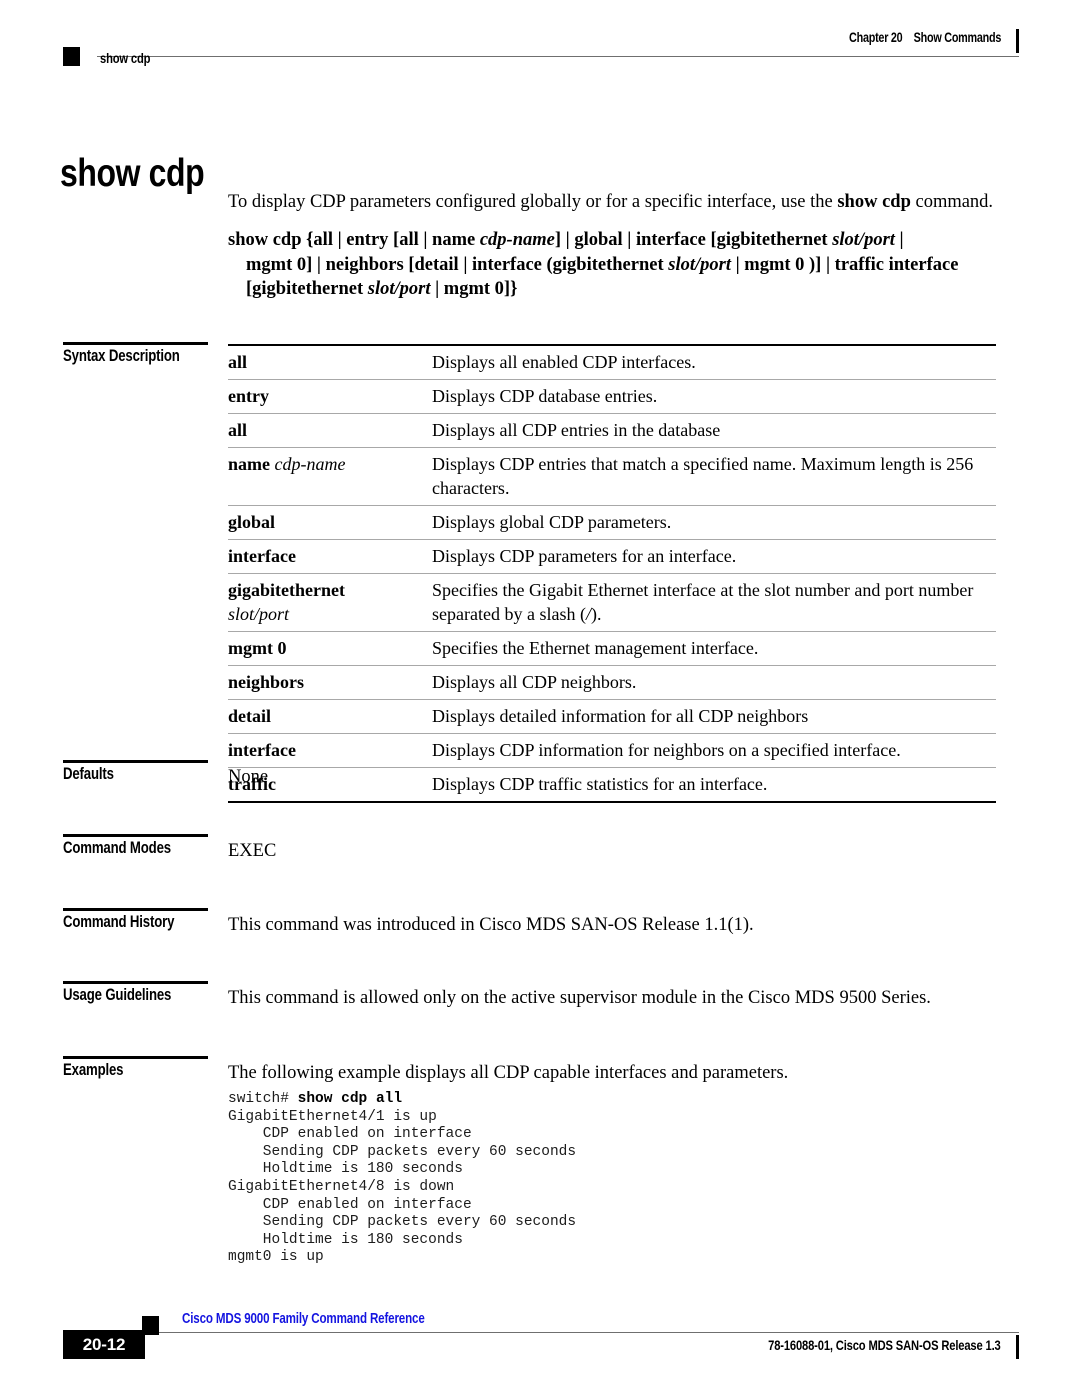 The image size is (1080, 1397). Describe the element at coordinates (699, 264) in the screenshot. I see `syntax-l2-italic-slotport: slot/port` at that location.